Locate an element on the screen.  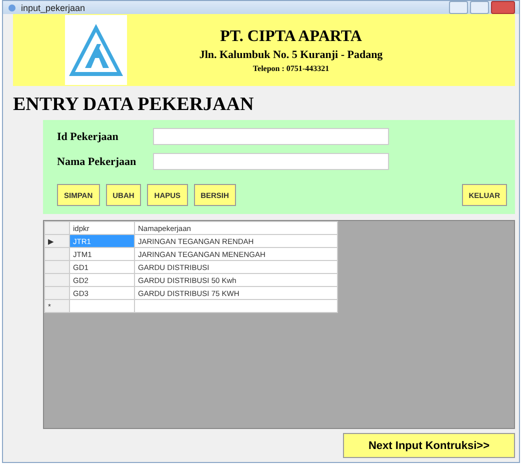
maximize-button is located at coordinates (479, 7).